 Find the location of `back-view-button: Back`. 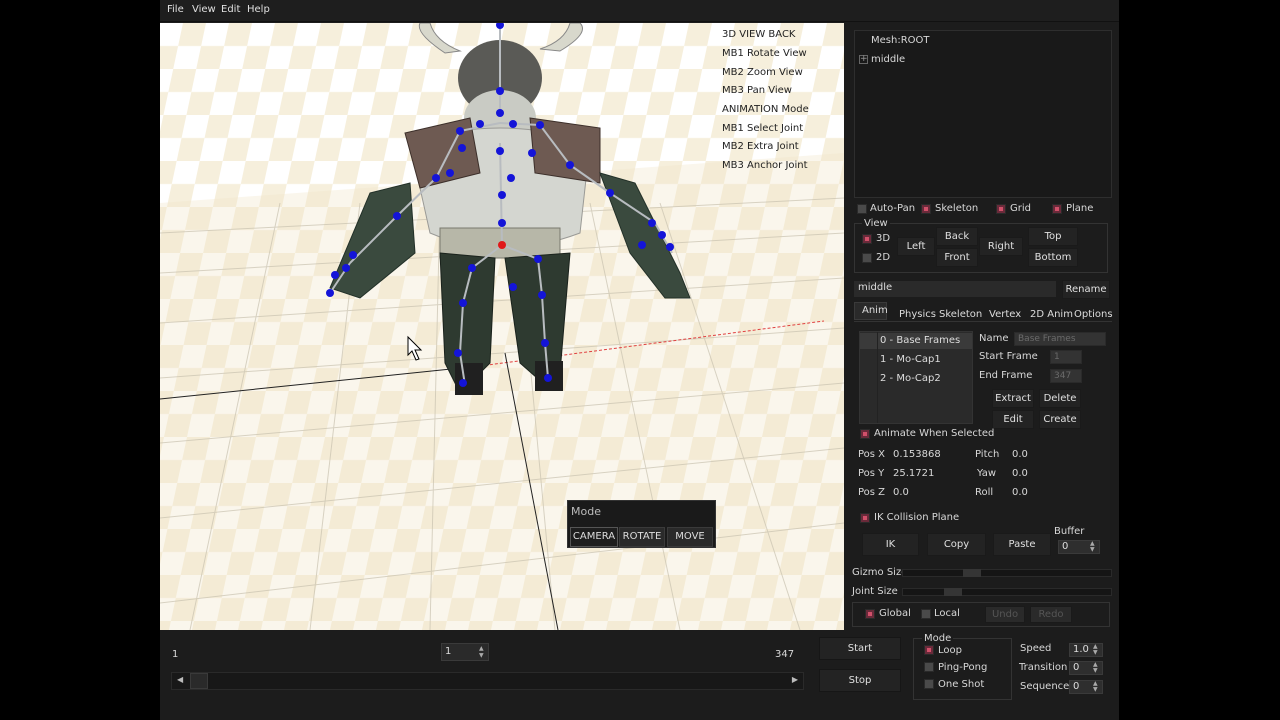

back-view-button: Back is located at coordinates (957, 236).